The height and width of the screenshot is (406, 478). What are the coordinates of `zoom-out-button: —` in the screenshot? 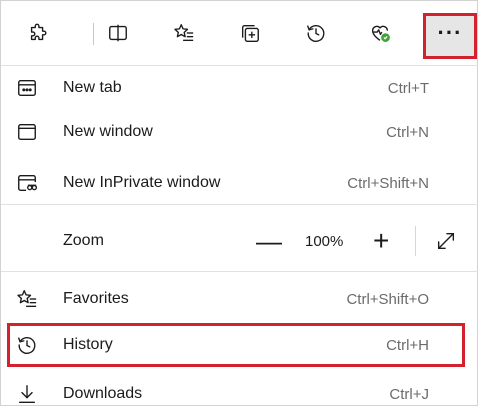 It's located at (269, 241).